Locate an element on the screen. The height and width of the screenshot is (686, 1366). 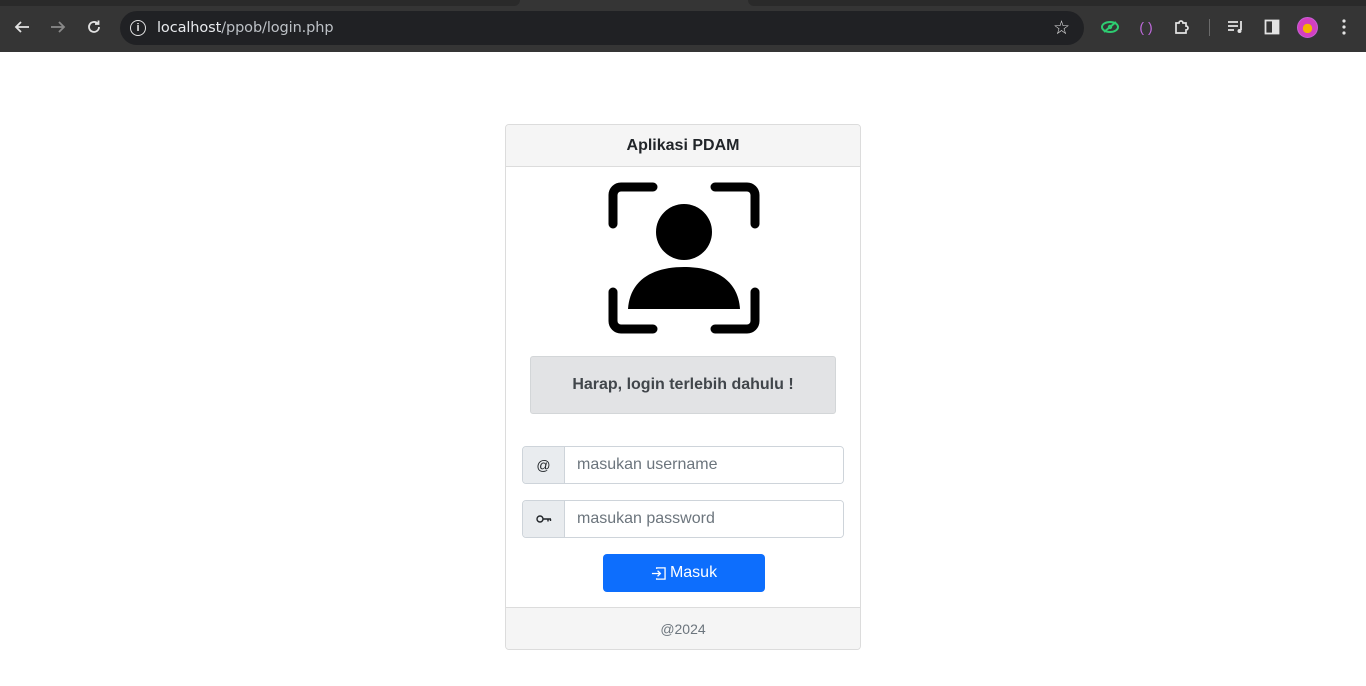
at-sign-addon: @ is located at coordinates (544, 465).